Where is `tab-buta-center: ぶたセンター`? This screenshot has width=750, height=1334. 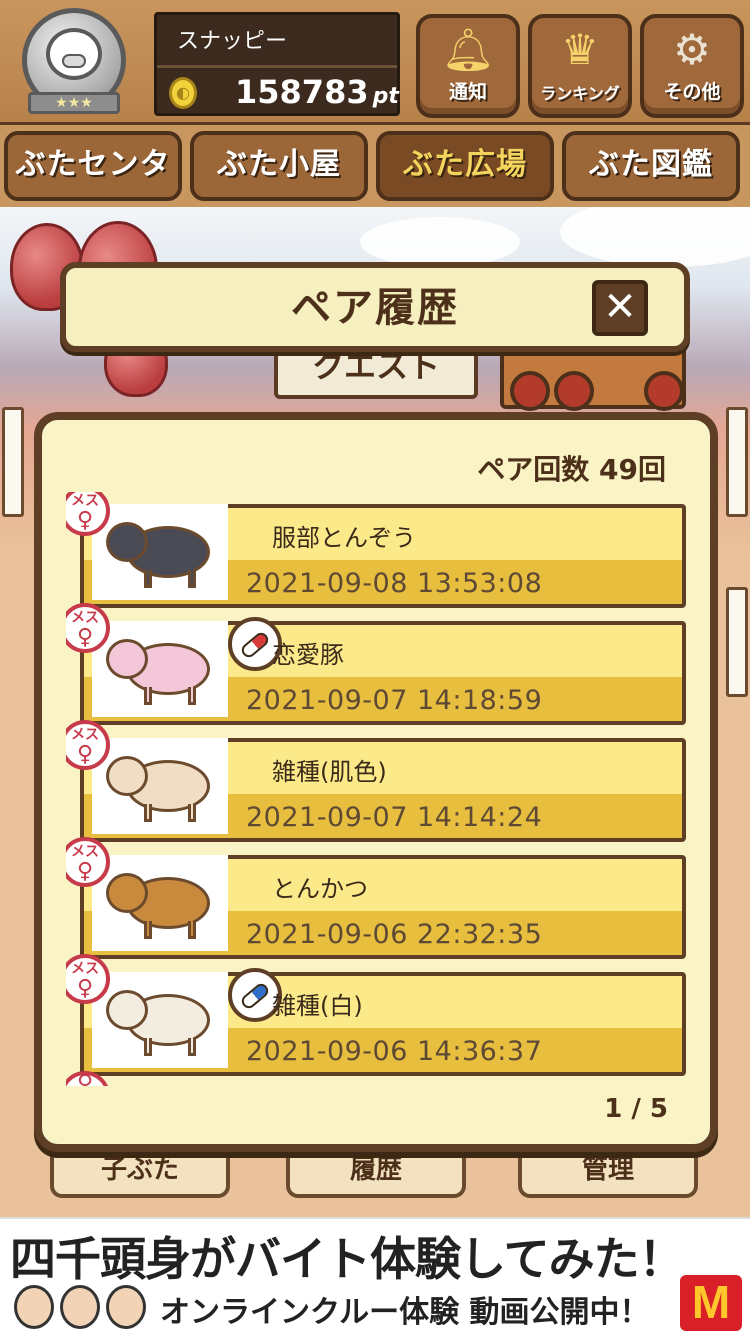 tab-buta-center: ぶたセンター is located at coordinates (93, 186).